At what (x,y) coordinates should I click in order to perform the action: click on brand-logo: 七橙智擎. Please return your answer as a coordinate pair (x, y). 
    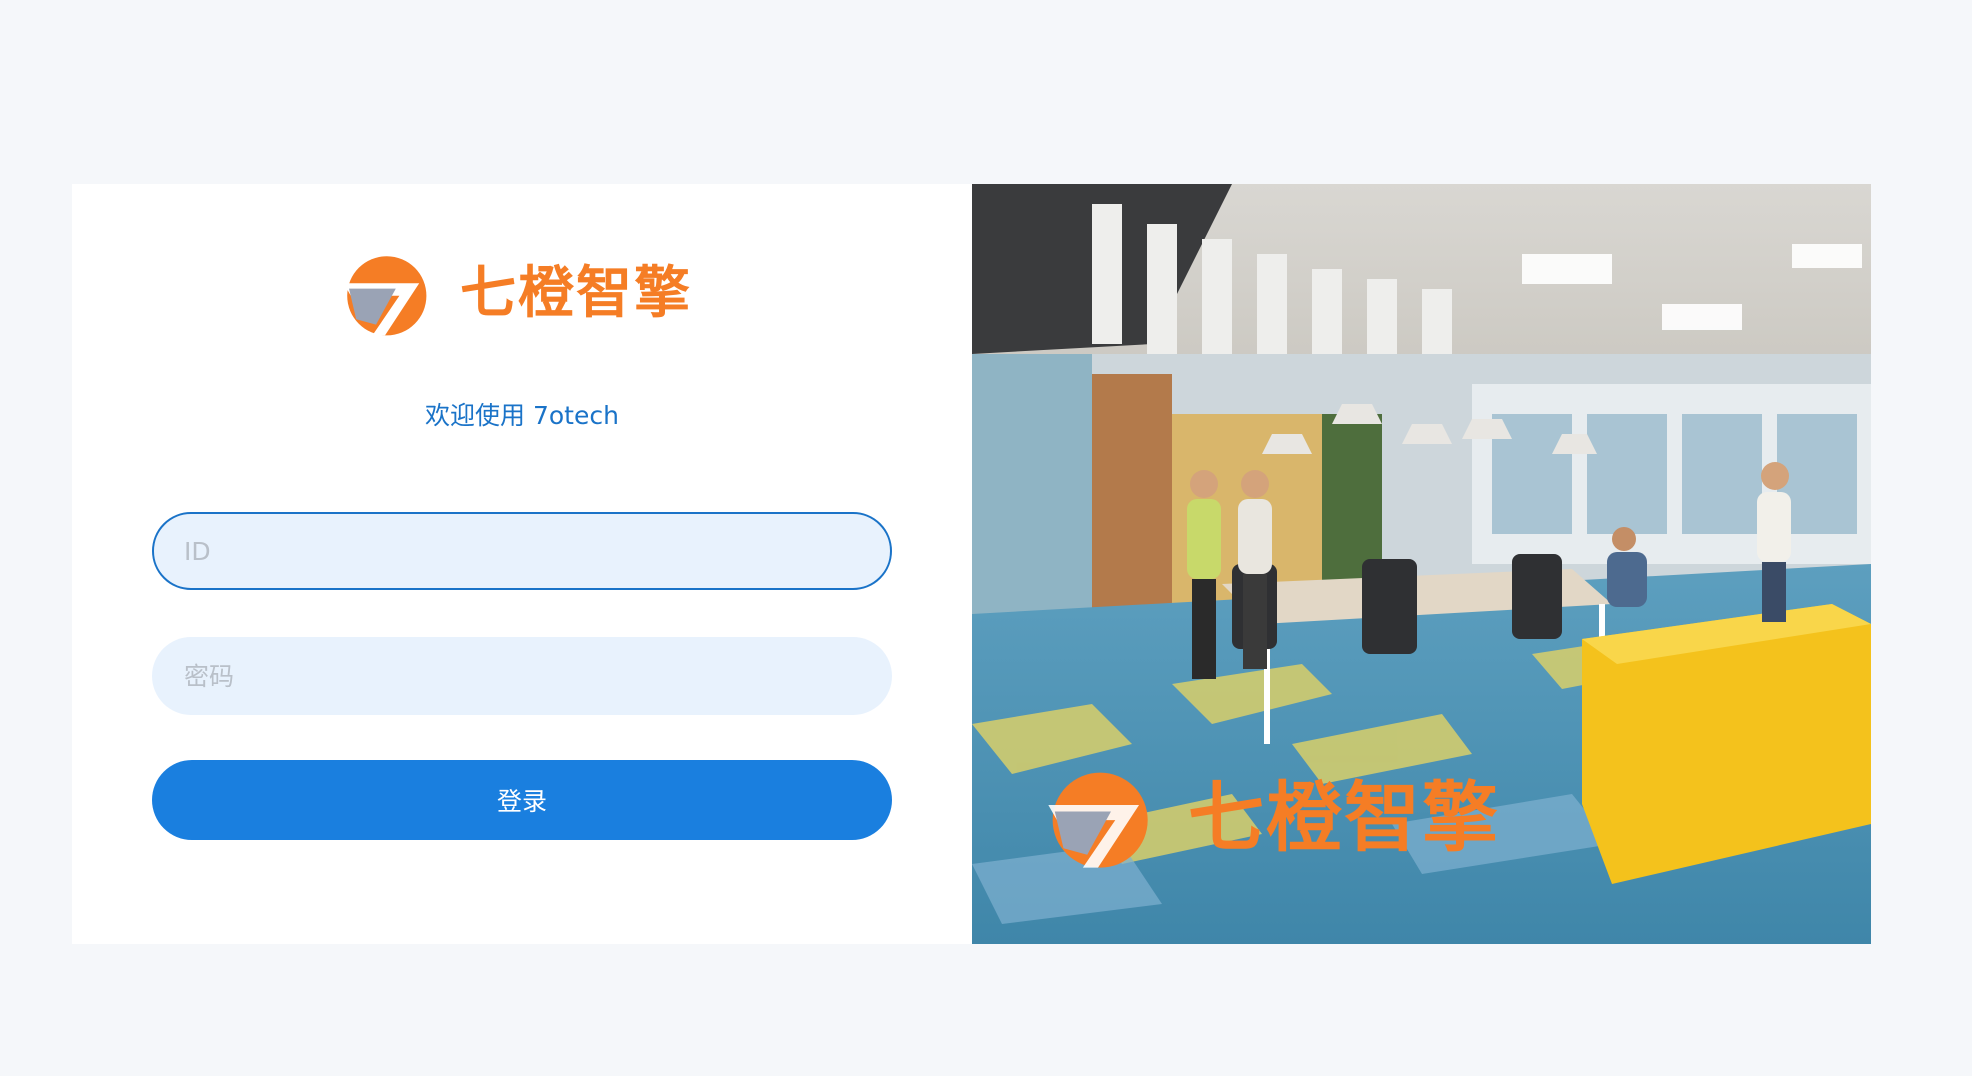
    Looking at the image, I should click on (516, 294).